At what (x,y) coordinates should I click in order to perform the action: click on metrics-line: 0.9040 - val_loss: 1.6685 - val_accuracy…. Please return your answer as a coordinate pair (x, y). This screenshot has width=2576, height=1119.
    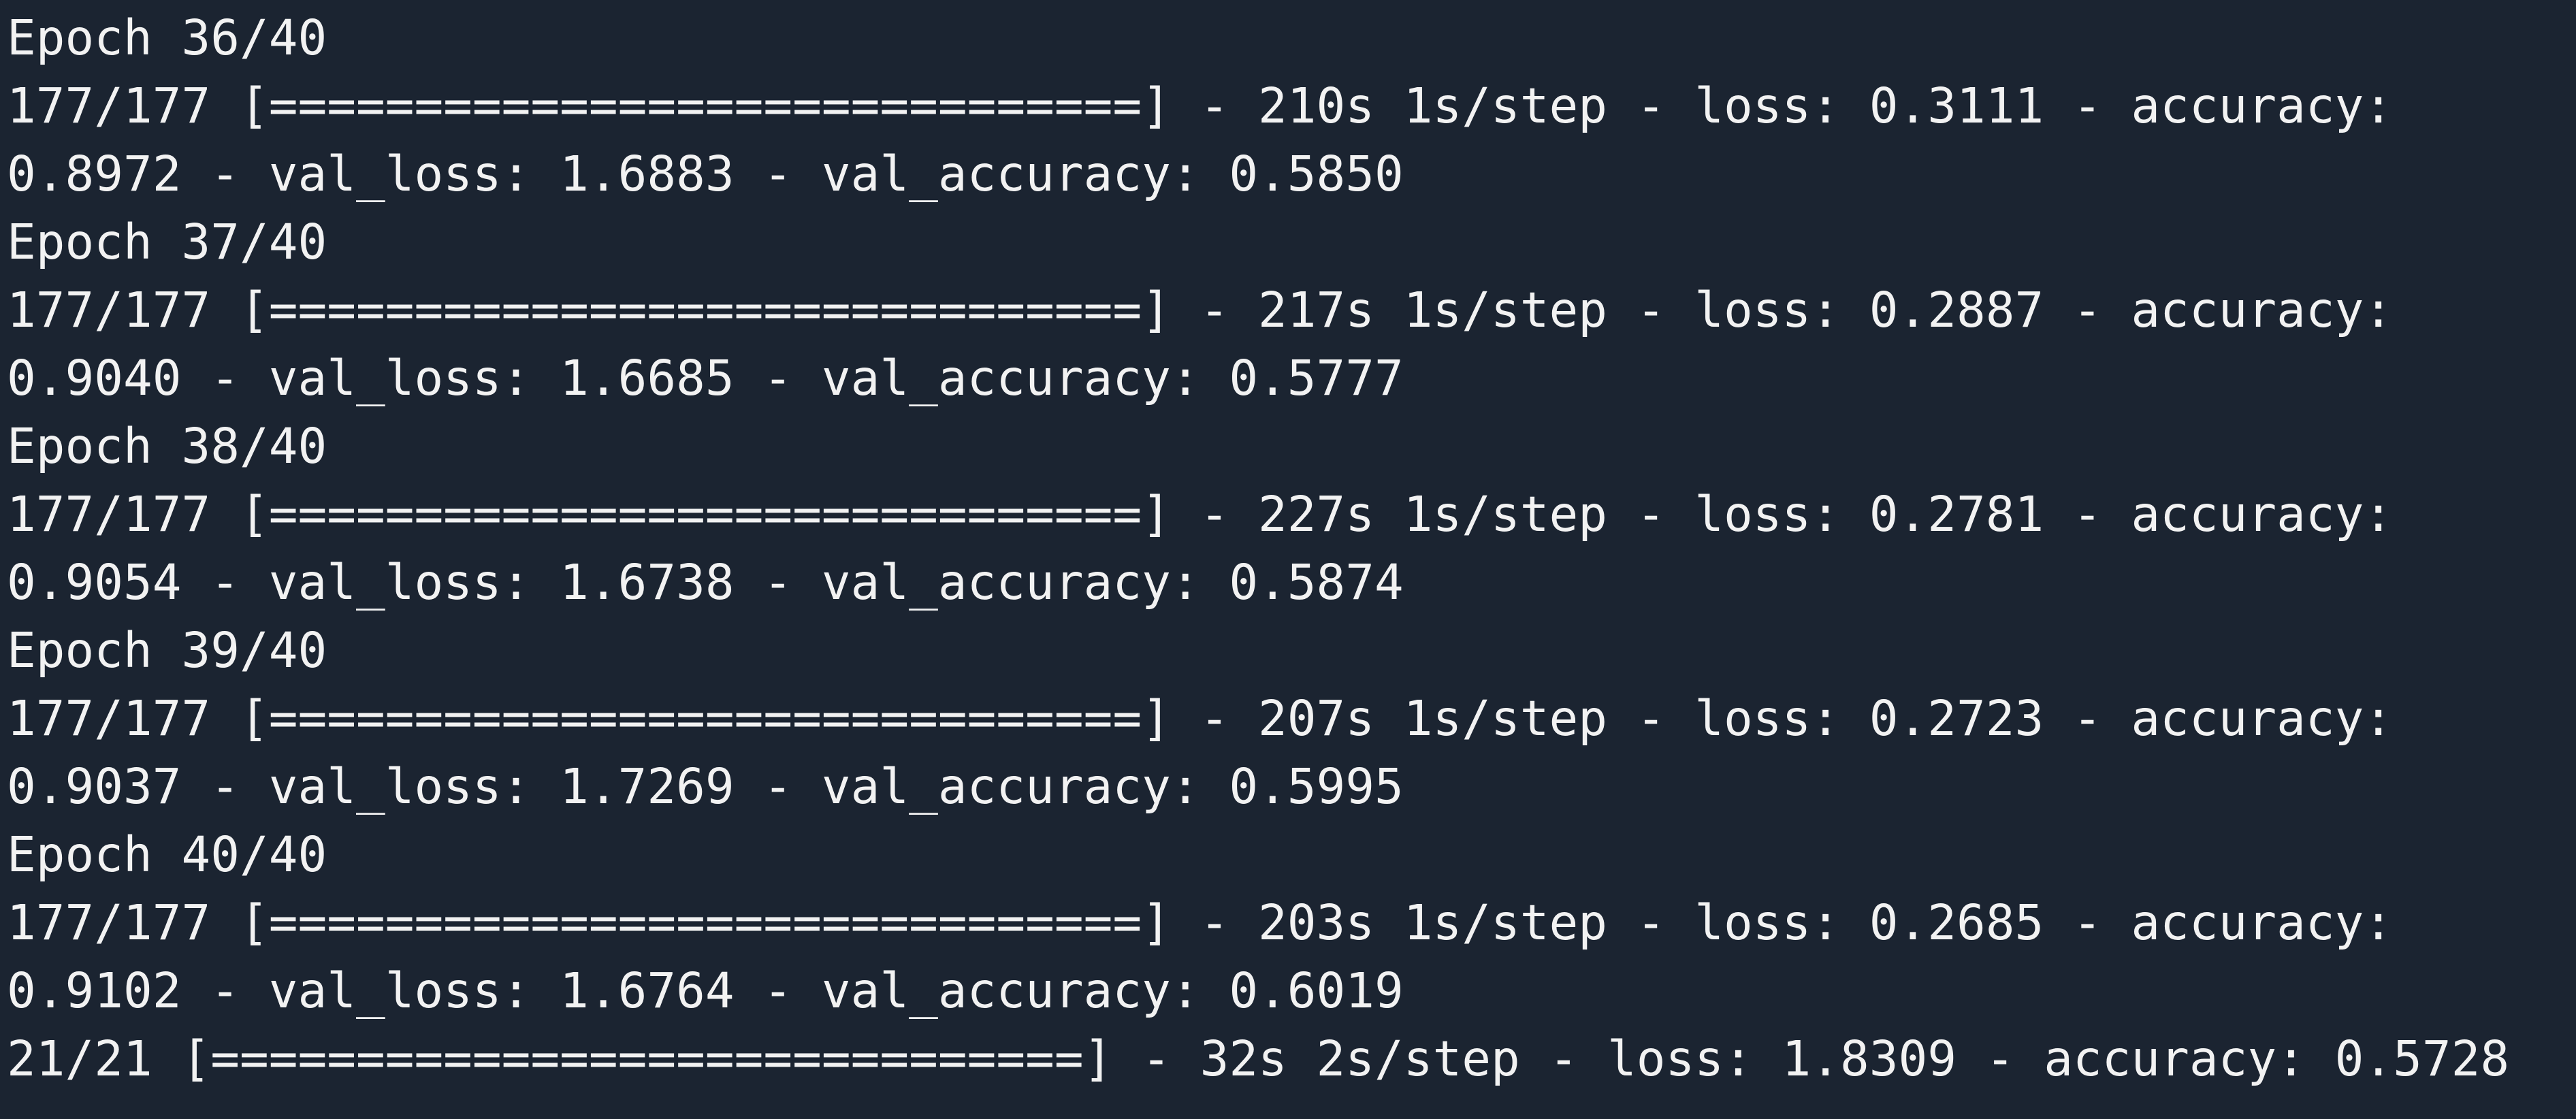
    Looking at the image, I should click on (705, 378).